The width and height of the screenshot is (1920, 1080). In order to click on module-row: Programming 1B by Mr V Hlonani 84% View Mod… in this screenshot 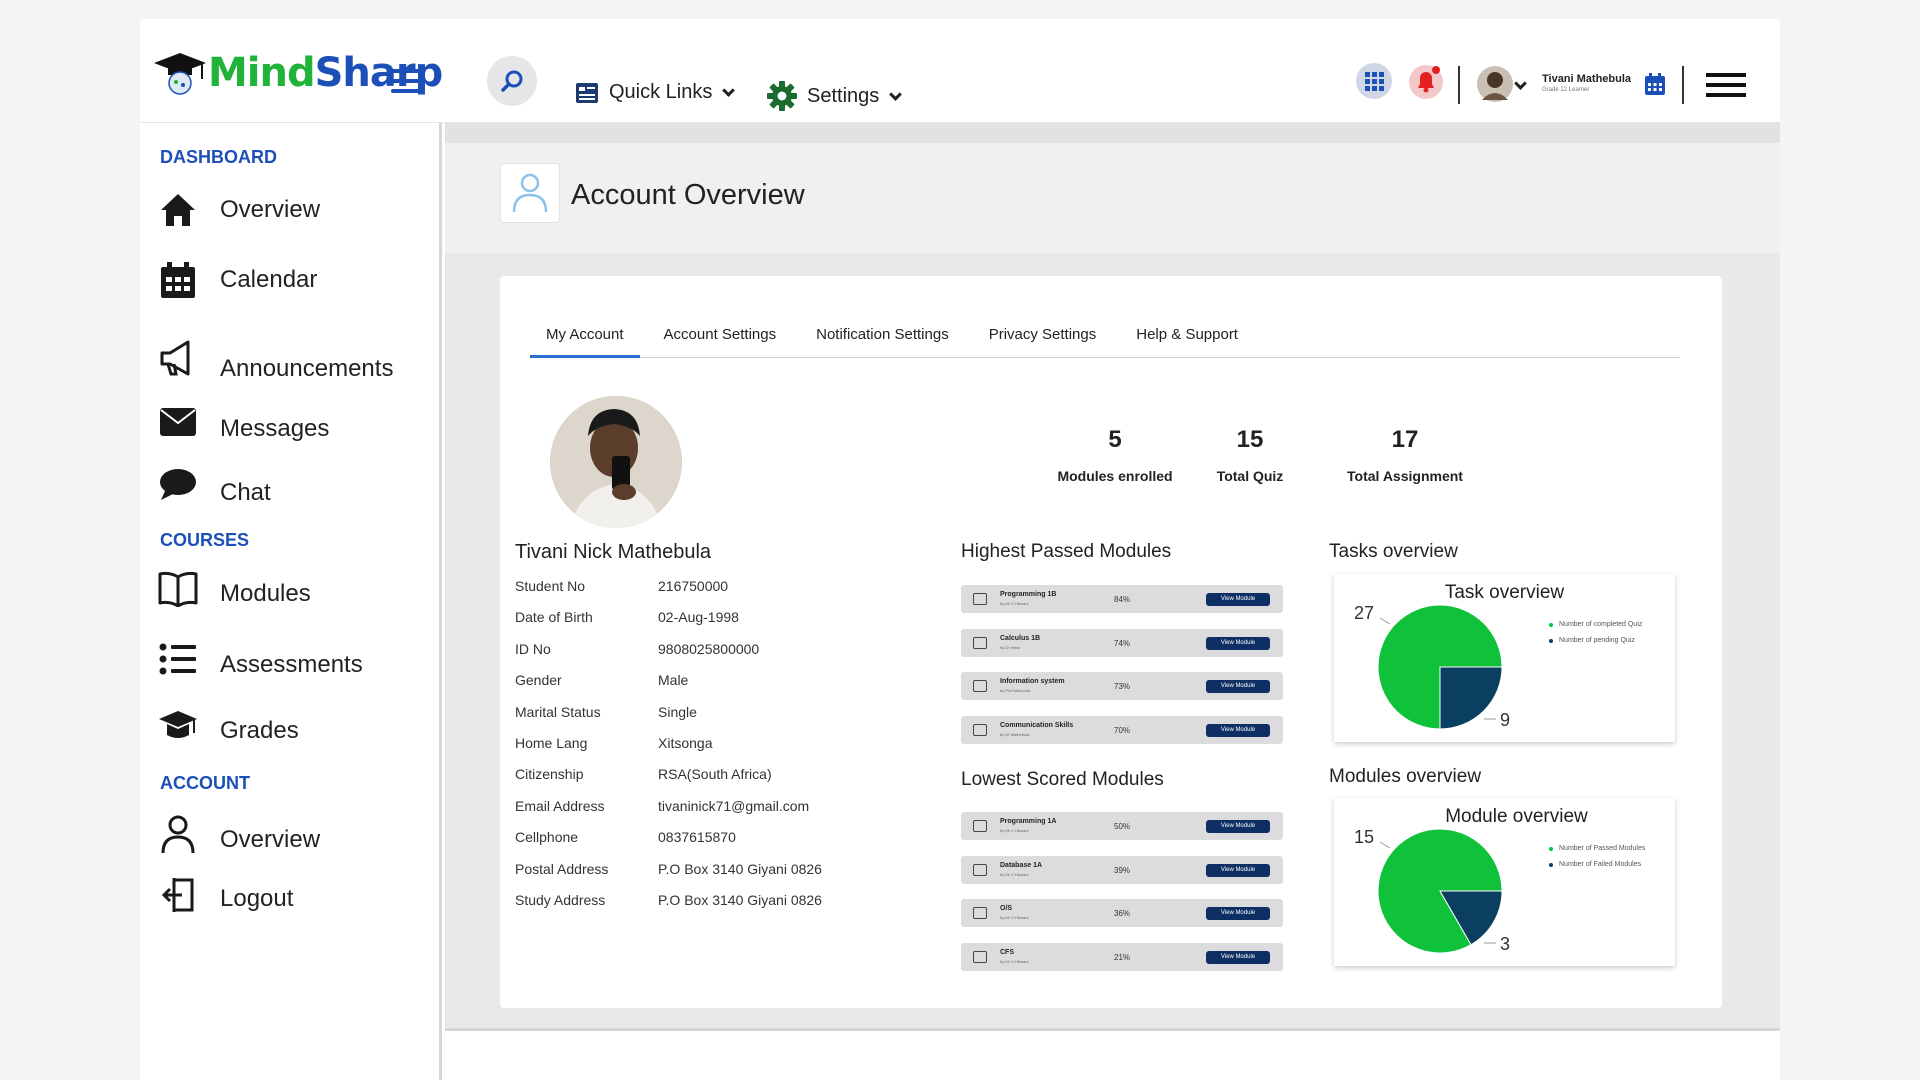, I will do `click(1122, 599)`.